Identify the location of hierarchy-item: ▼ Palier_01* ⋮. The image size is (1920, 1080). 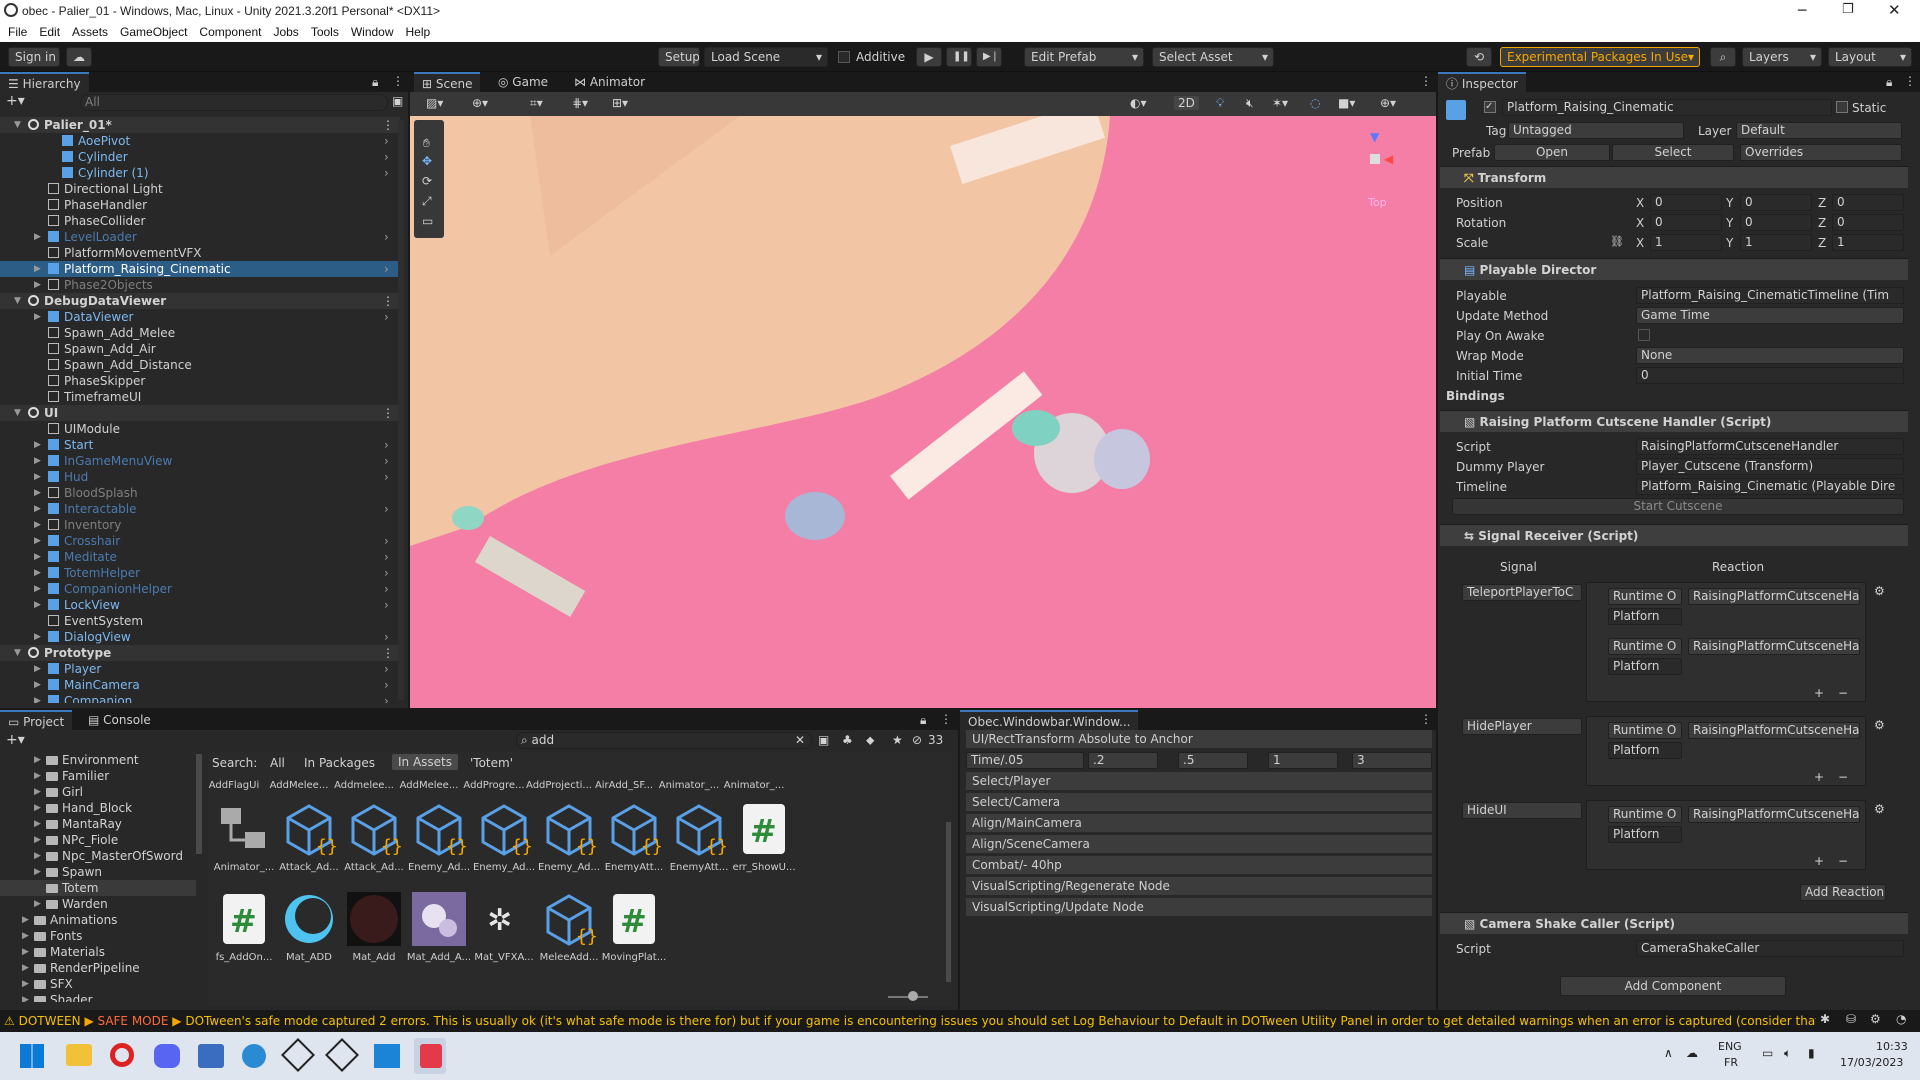
(200, 125).